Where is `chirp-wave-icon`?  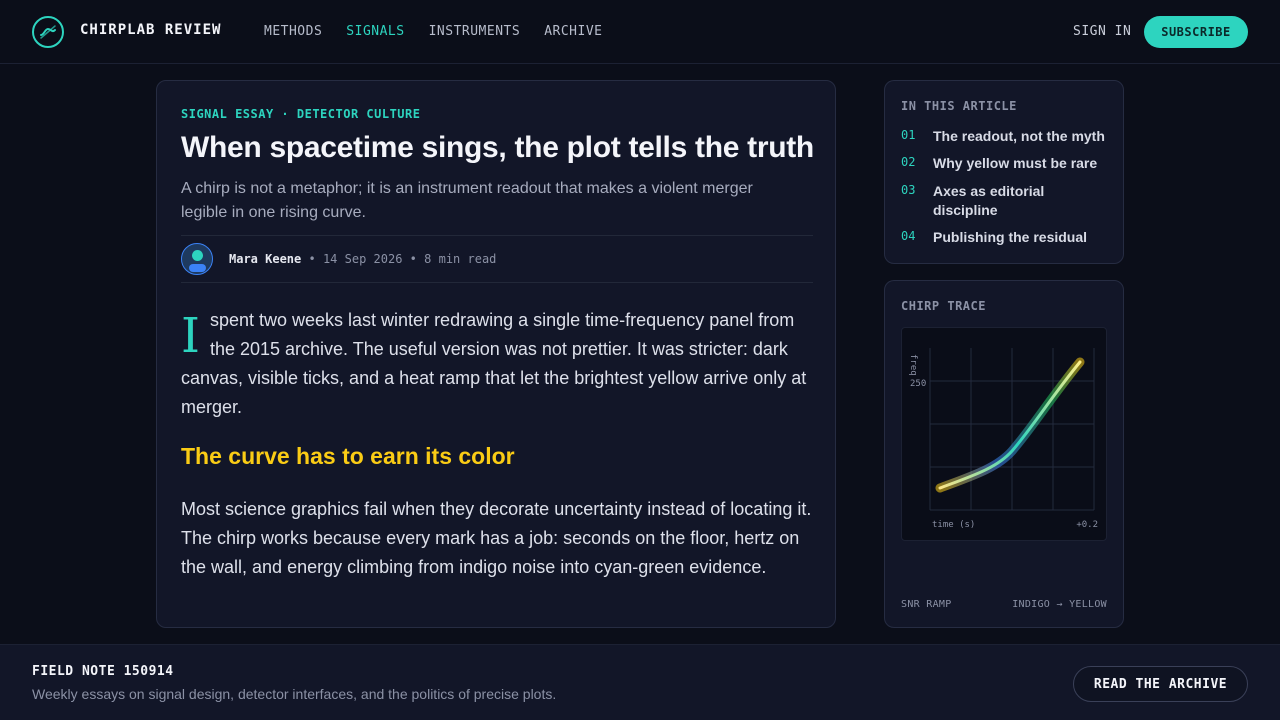
chirp-wave-icon is located at coordinates (48, 32).